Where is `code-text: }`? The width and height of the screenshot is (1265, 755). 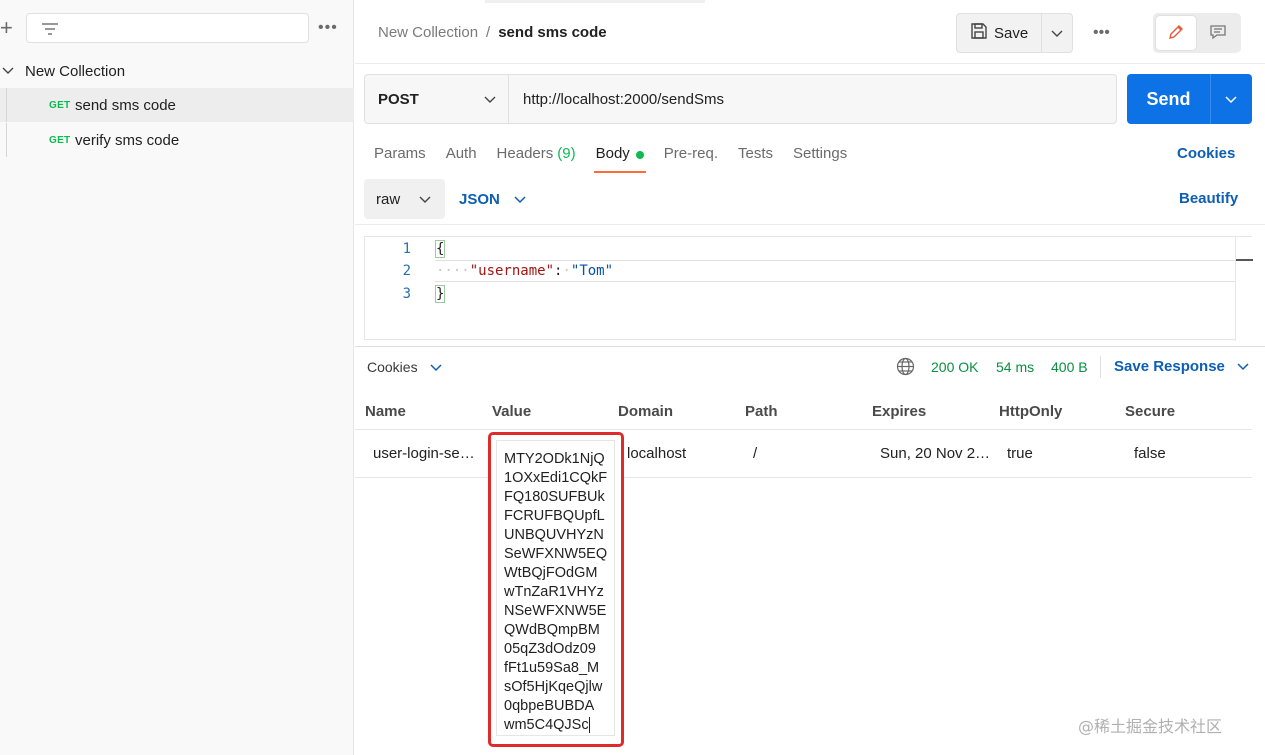
code-text: } is located at coordinates (440, 294).